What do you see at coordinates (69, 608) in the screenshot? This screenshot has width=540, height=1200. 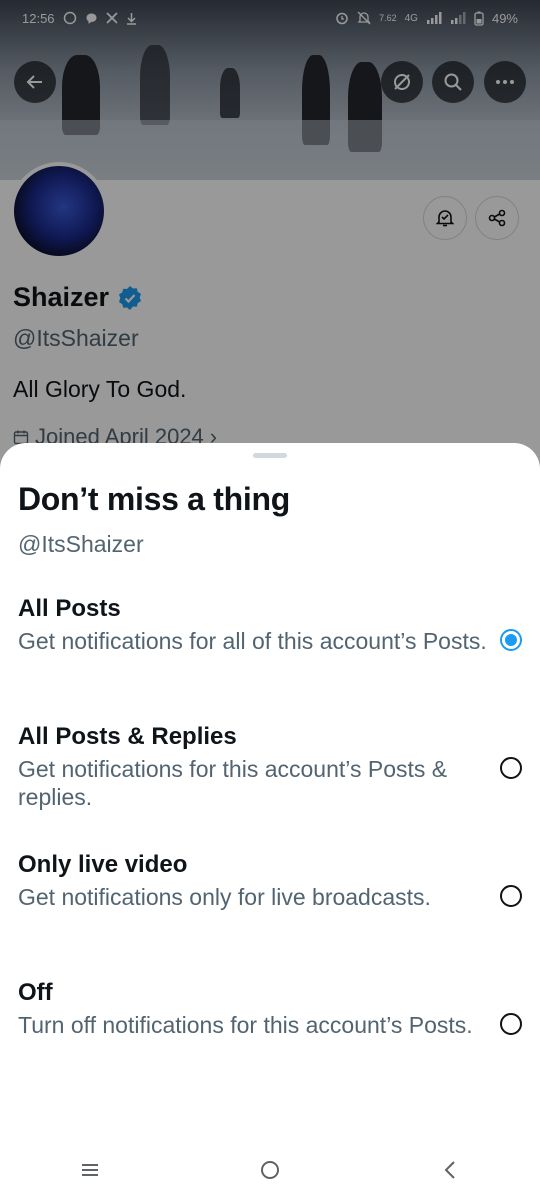 I see `option-title: All Posts` at bounding box center [69, 608].